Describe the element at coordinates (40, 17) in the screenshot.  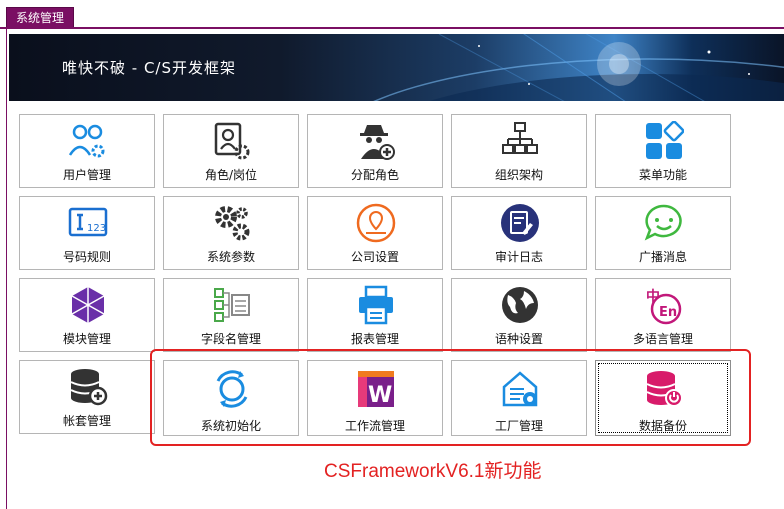
I see `tab-system-management: 系统管理` at that location.